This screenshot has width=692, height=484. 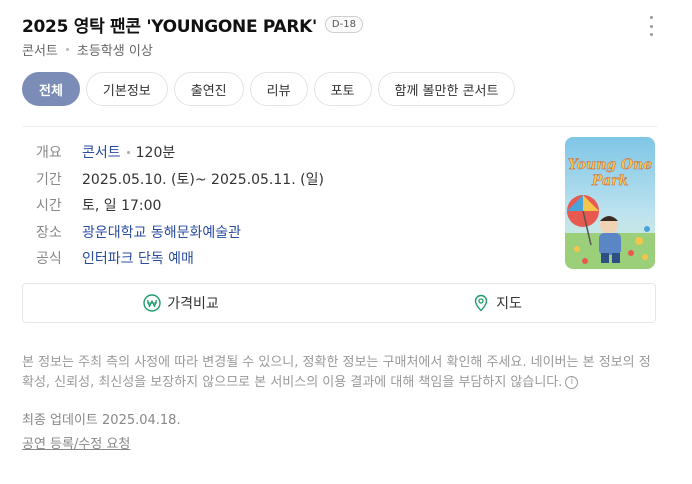 I want to click on time-row: 시간 토, 일 17:00, so click(x=180, y=205).